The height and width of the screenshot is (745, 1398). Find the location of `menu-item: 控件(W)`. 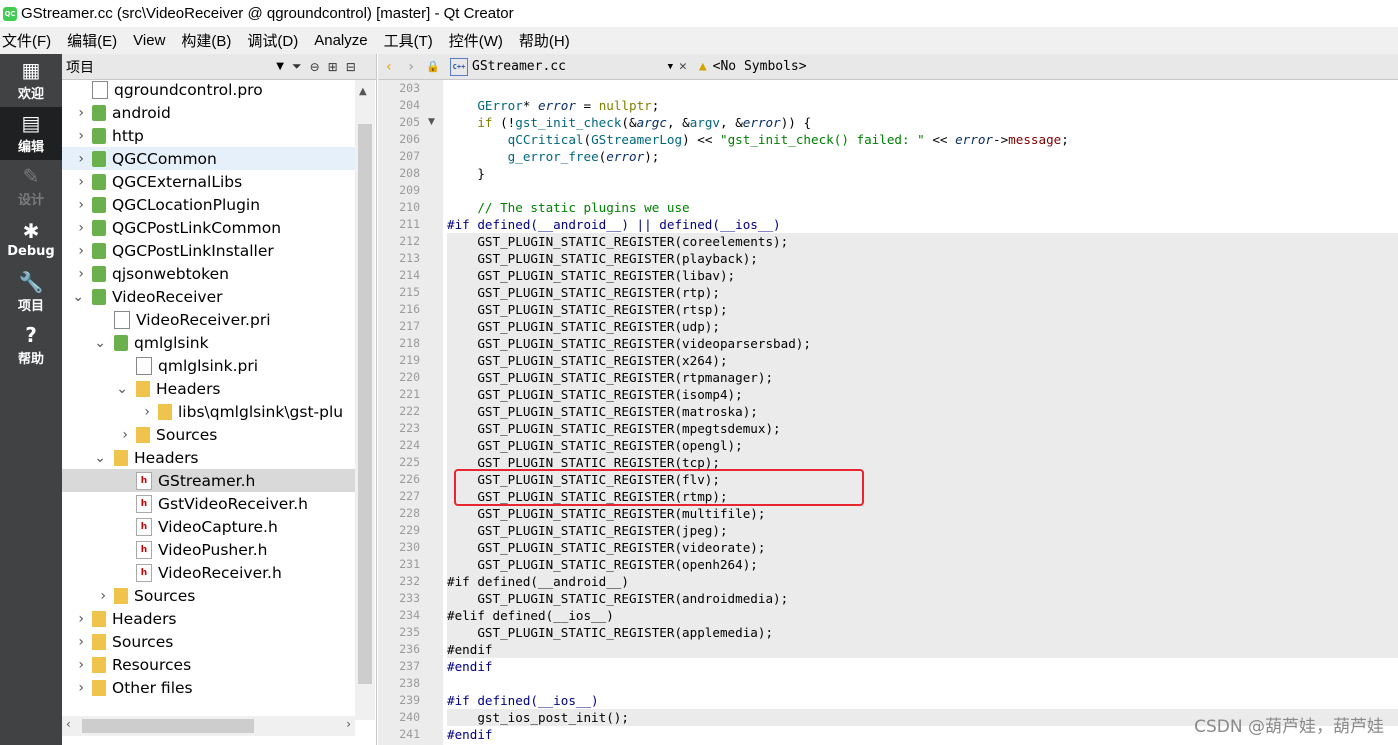

menu-item: 控件(W) is located at coordinates (480, 40).